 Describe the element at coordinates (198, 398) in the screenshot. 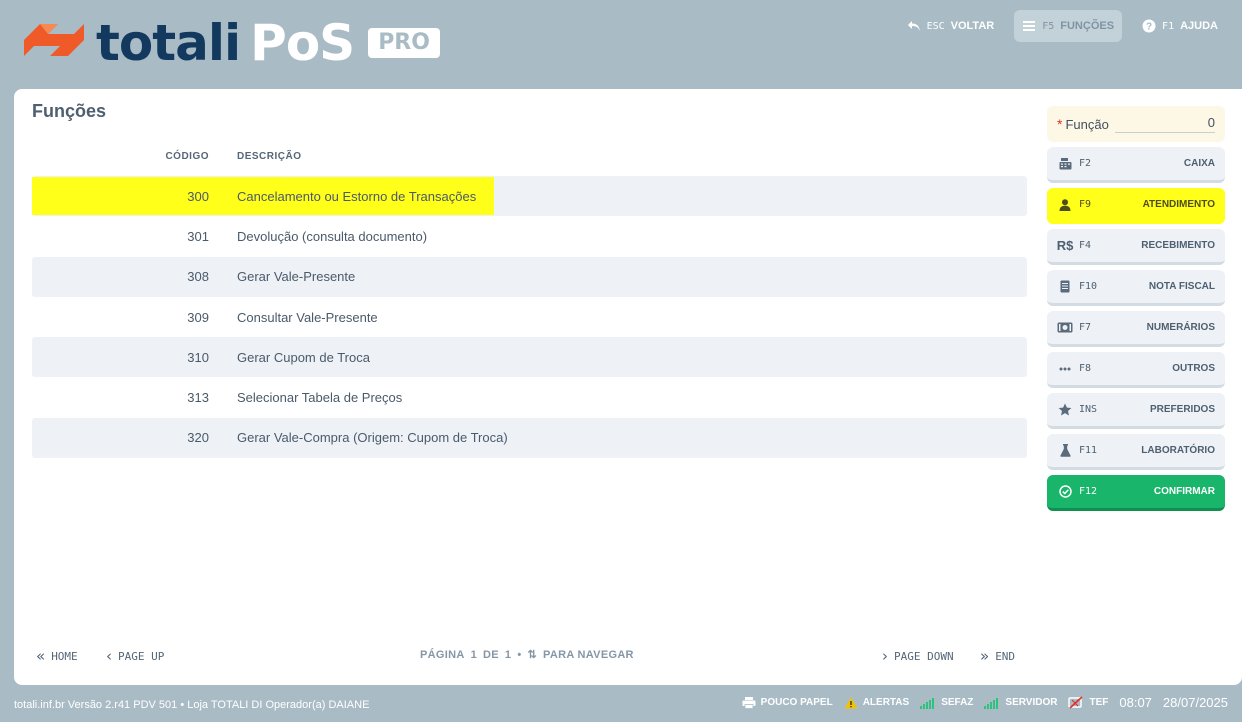

I see `row-code: 313` at that location.